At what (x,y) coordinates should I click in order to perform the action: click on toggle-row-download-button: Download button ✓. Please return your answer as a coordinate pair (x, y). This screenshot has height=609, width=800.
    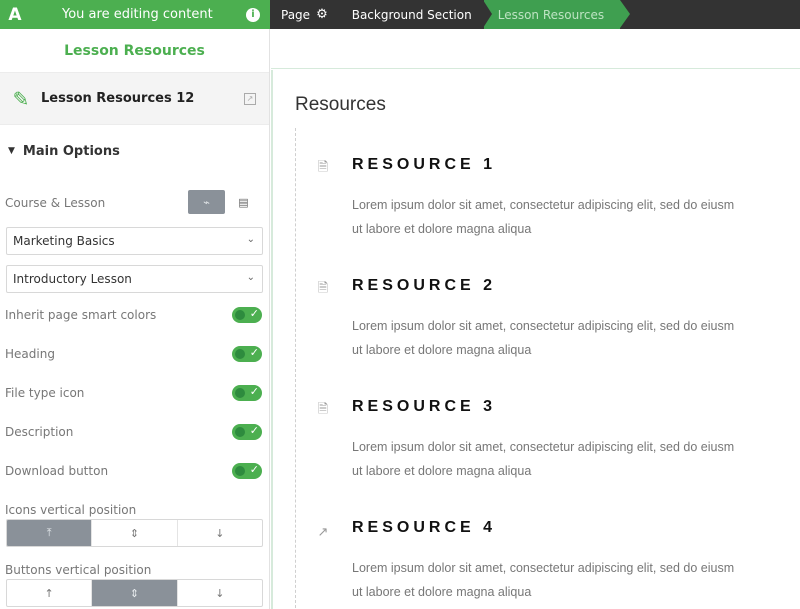
    Looking at the image, I should click on (135, 471).